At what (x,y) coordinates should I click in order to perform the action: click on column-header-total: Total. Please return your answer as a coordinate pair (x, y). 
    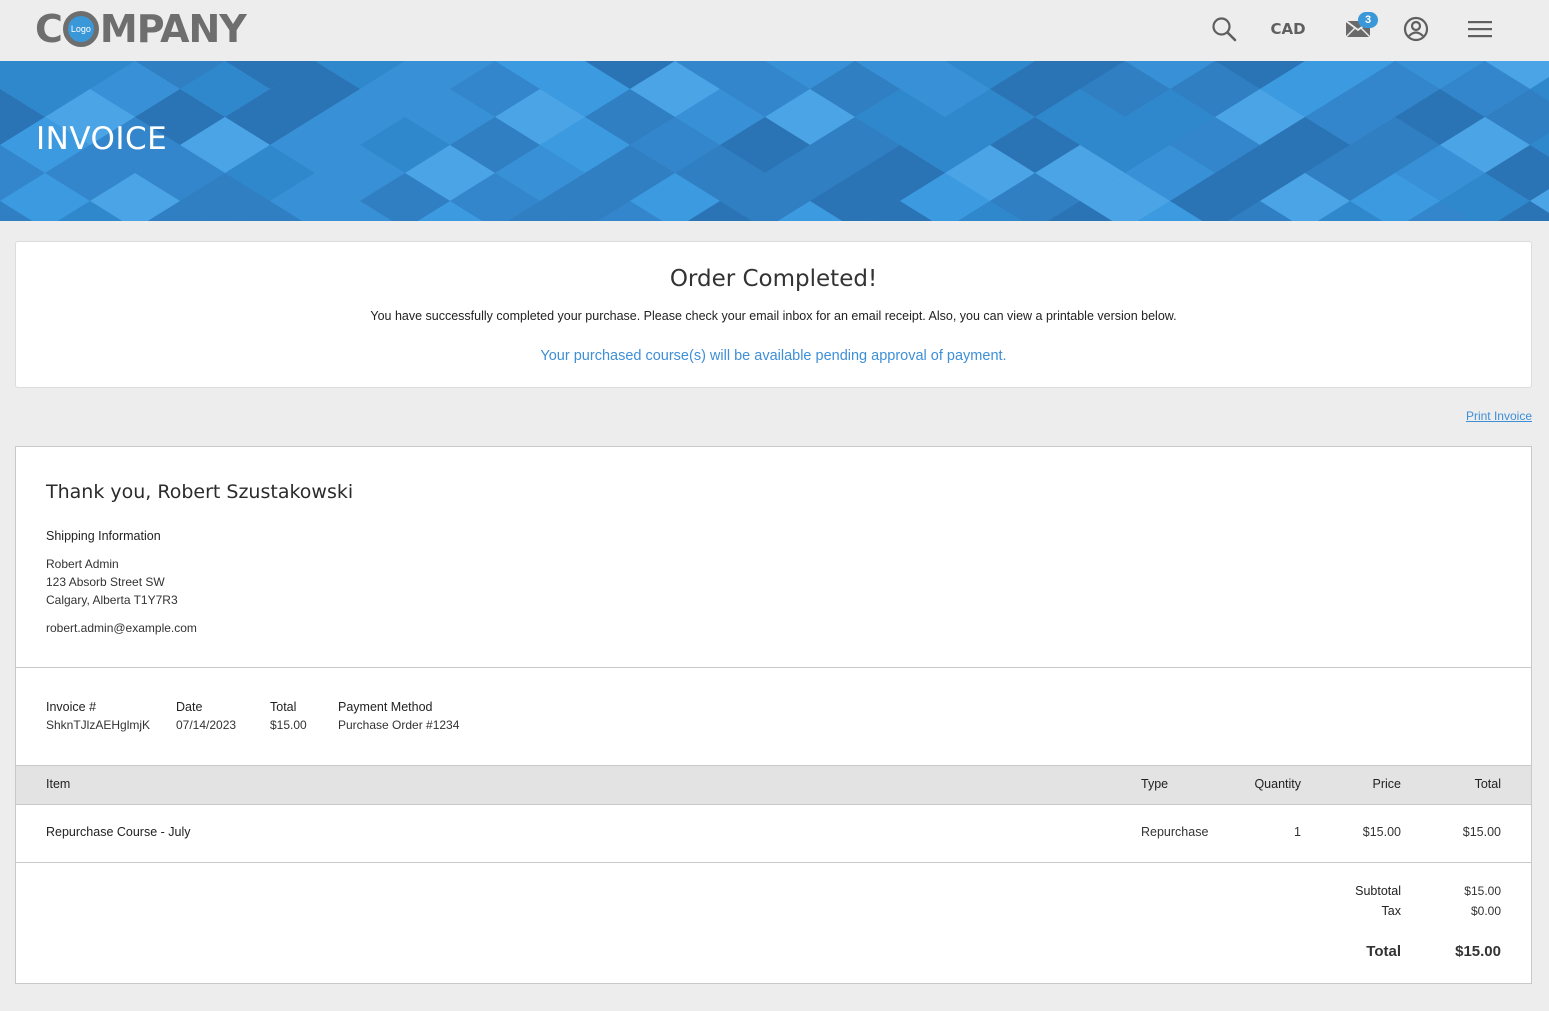
    Looking at the image, I should click on (1487, 784).